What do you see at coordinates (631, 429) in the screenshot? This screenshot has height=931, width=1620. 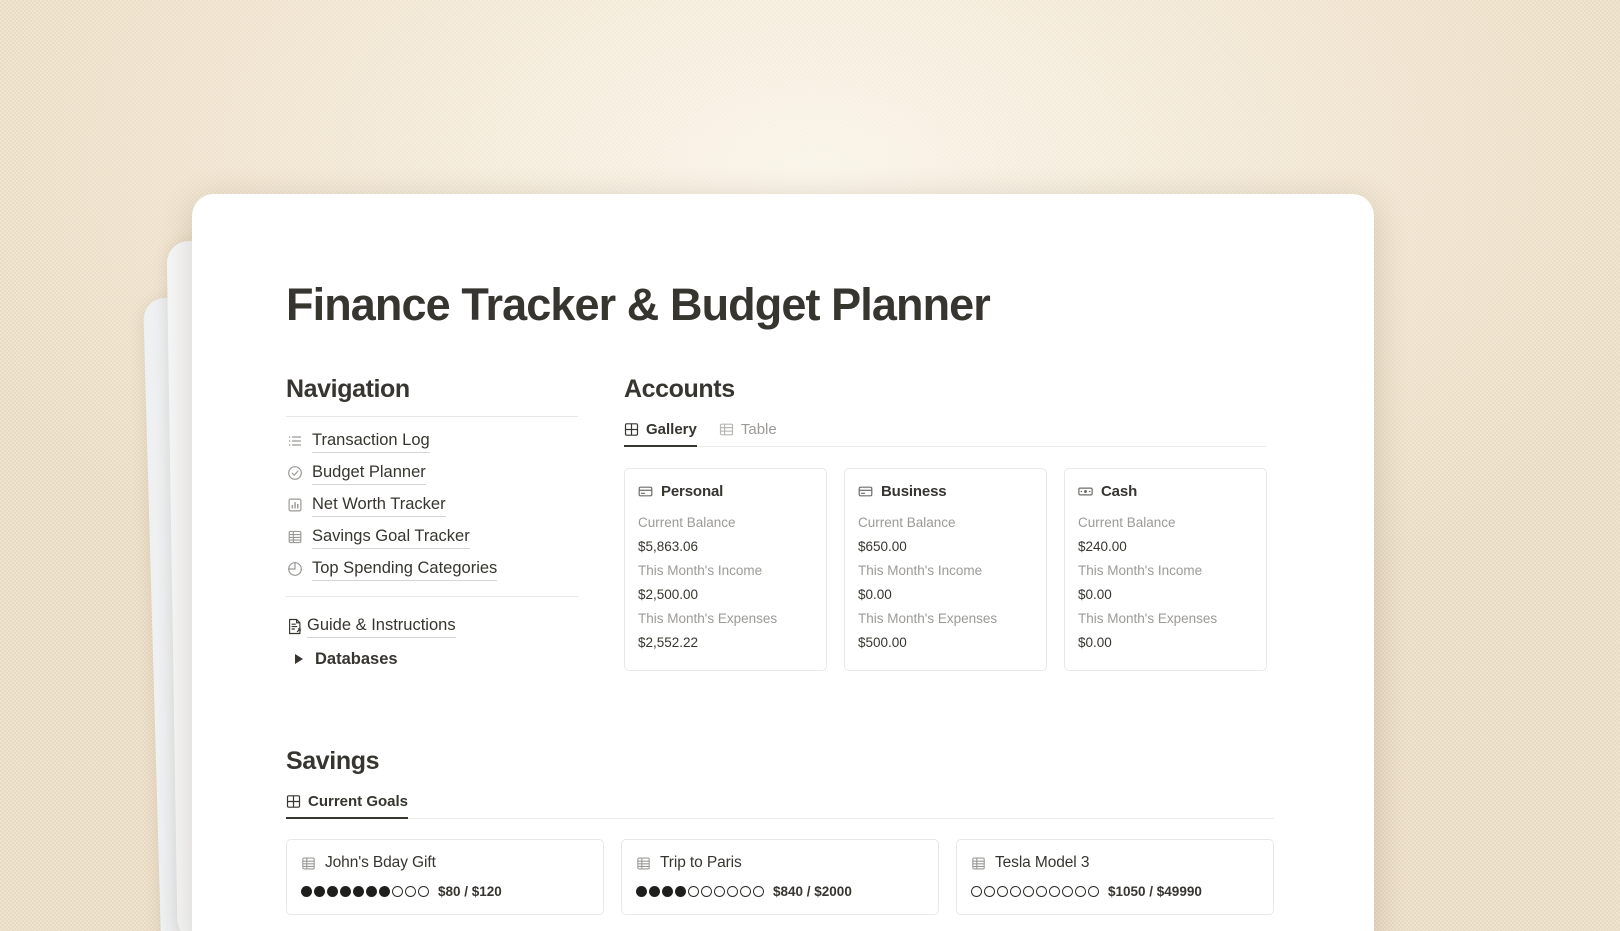 I see `gallery-view-icon` at bounding box center [631, 429].